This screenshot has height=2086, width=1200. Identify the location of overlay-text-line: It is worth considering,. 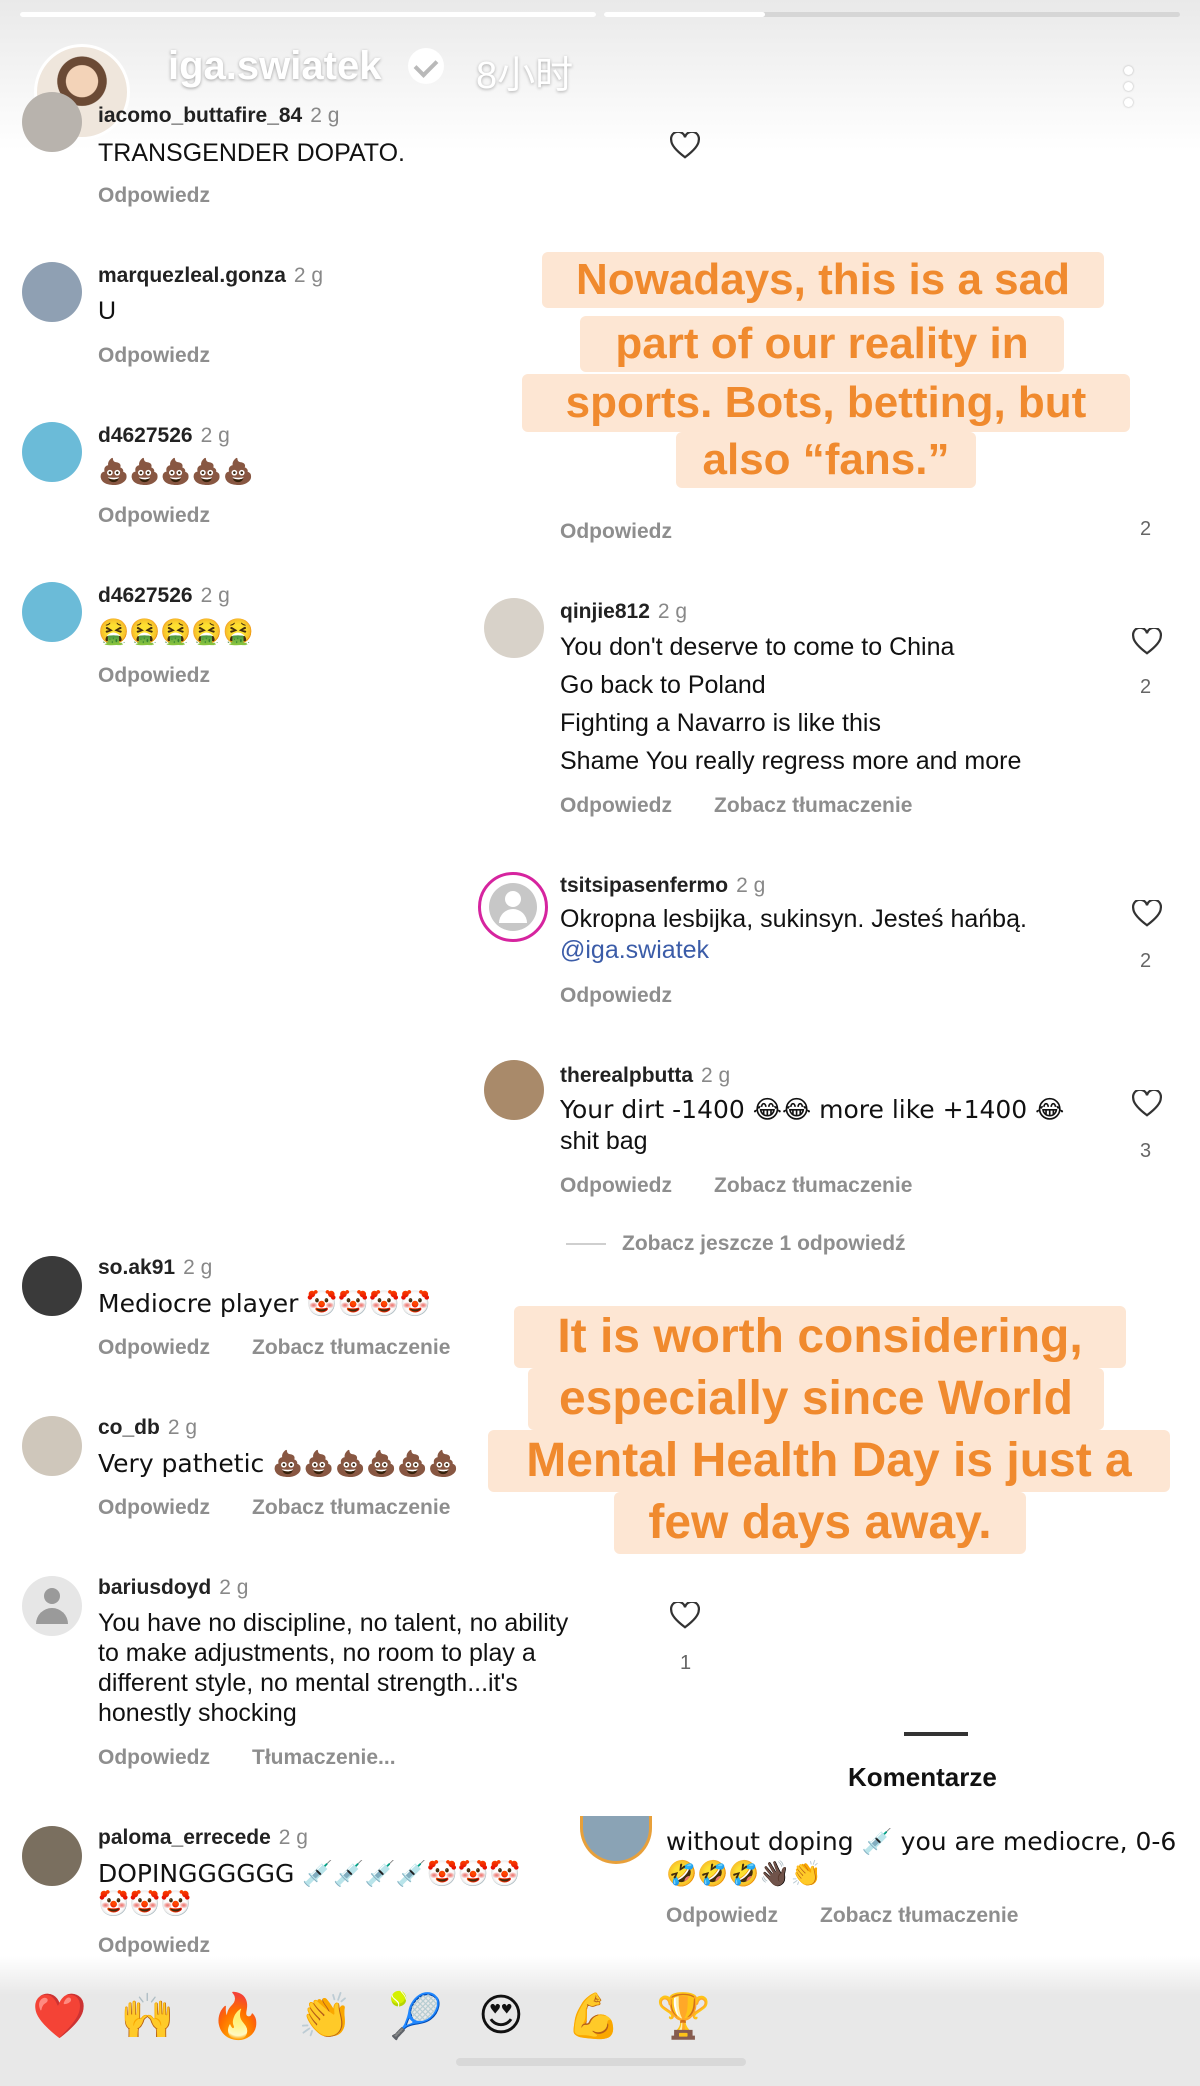
(820, 1337).